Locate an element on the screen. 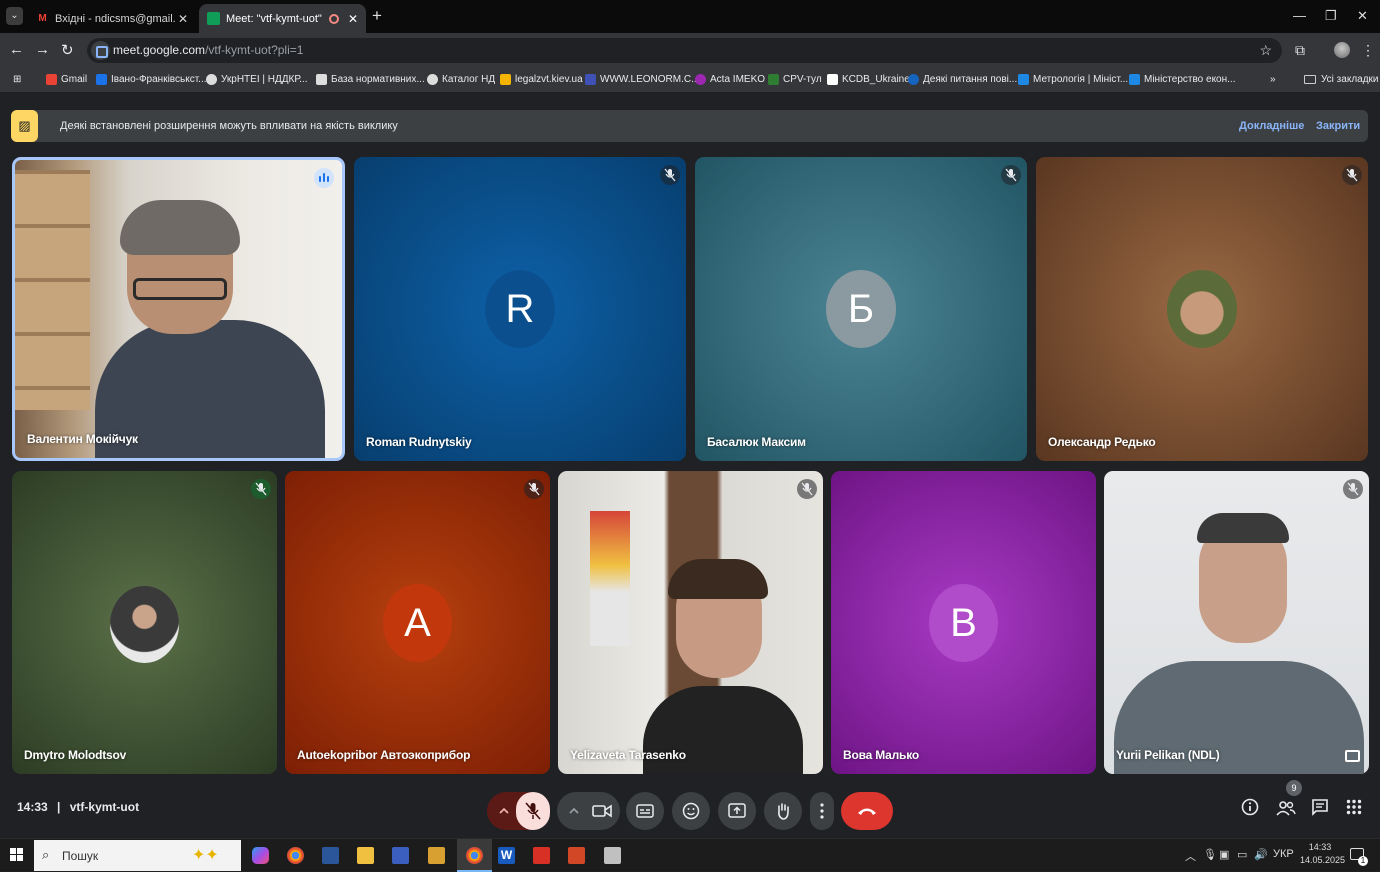  present-icon is located at coordinates (737, 810).